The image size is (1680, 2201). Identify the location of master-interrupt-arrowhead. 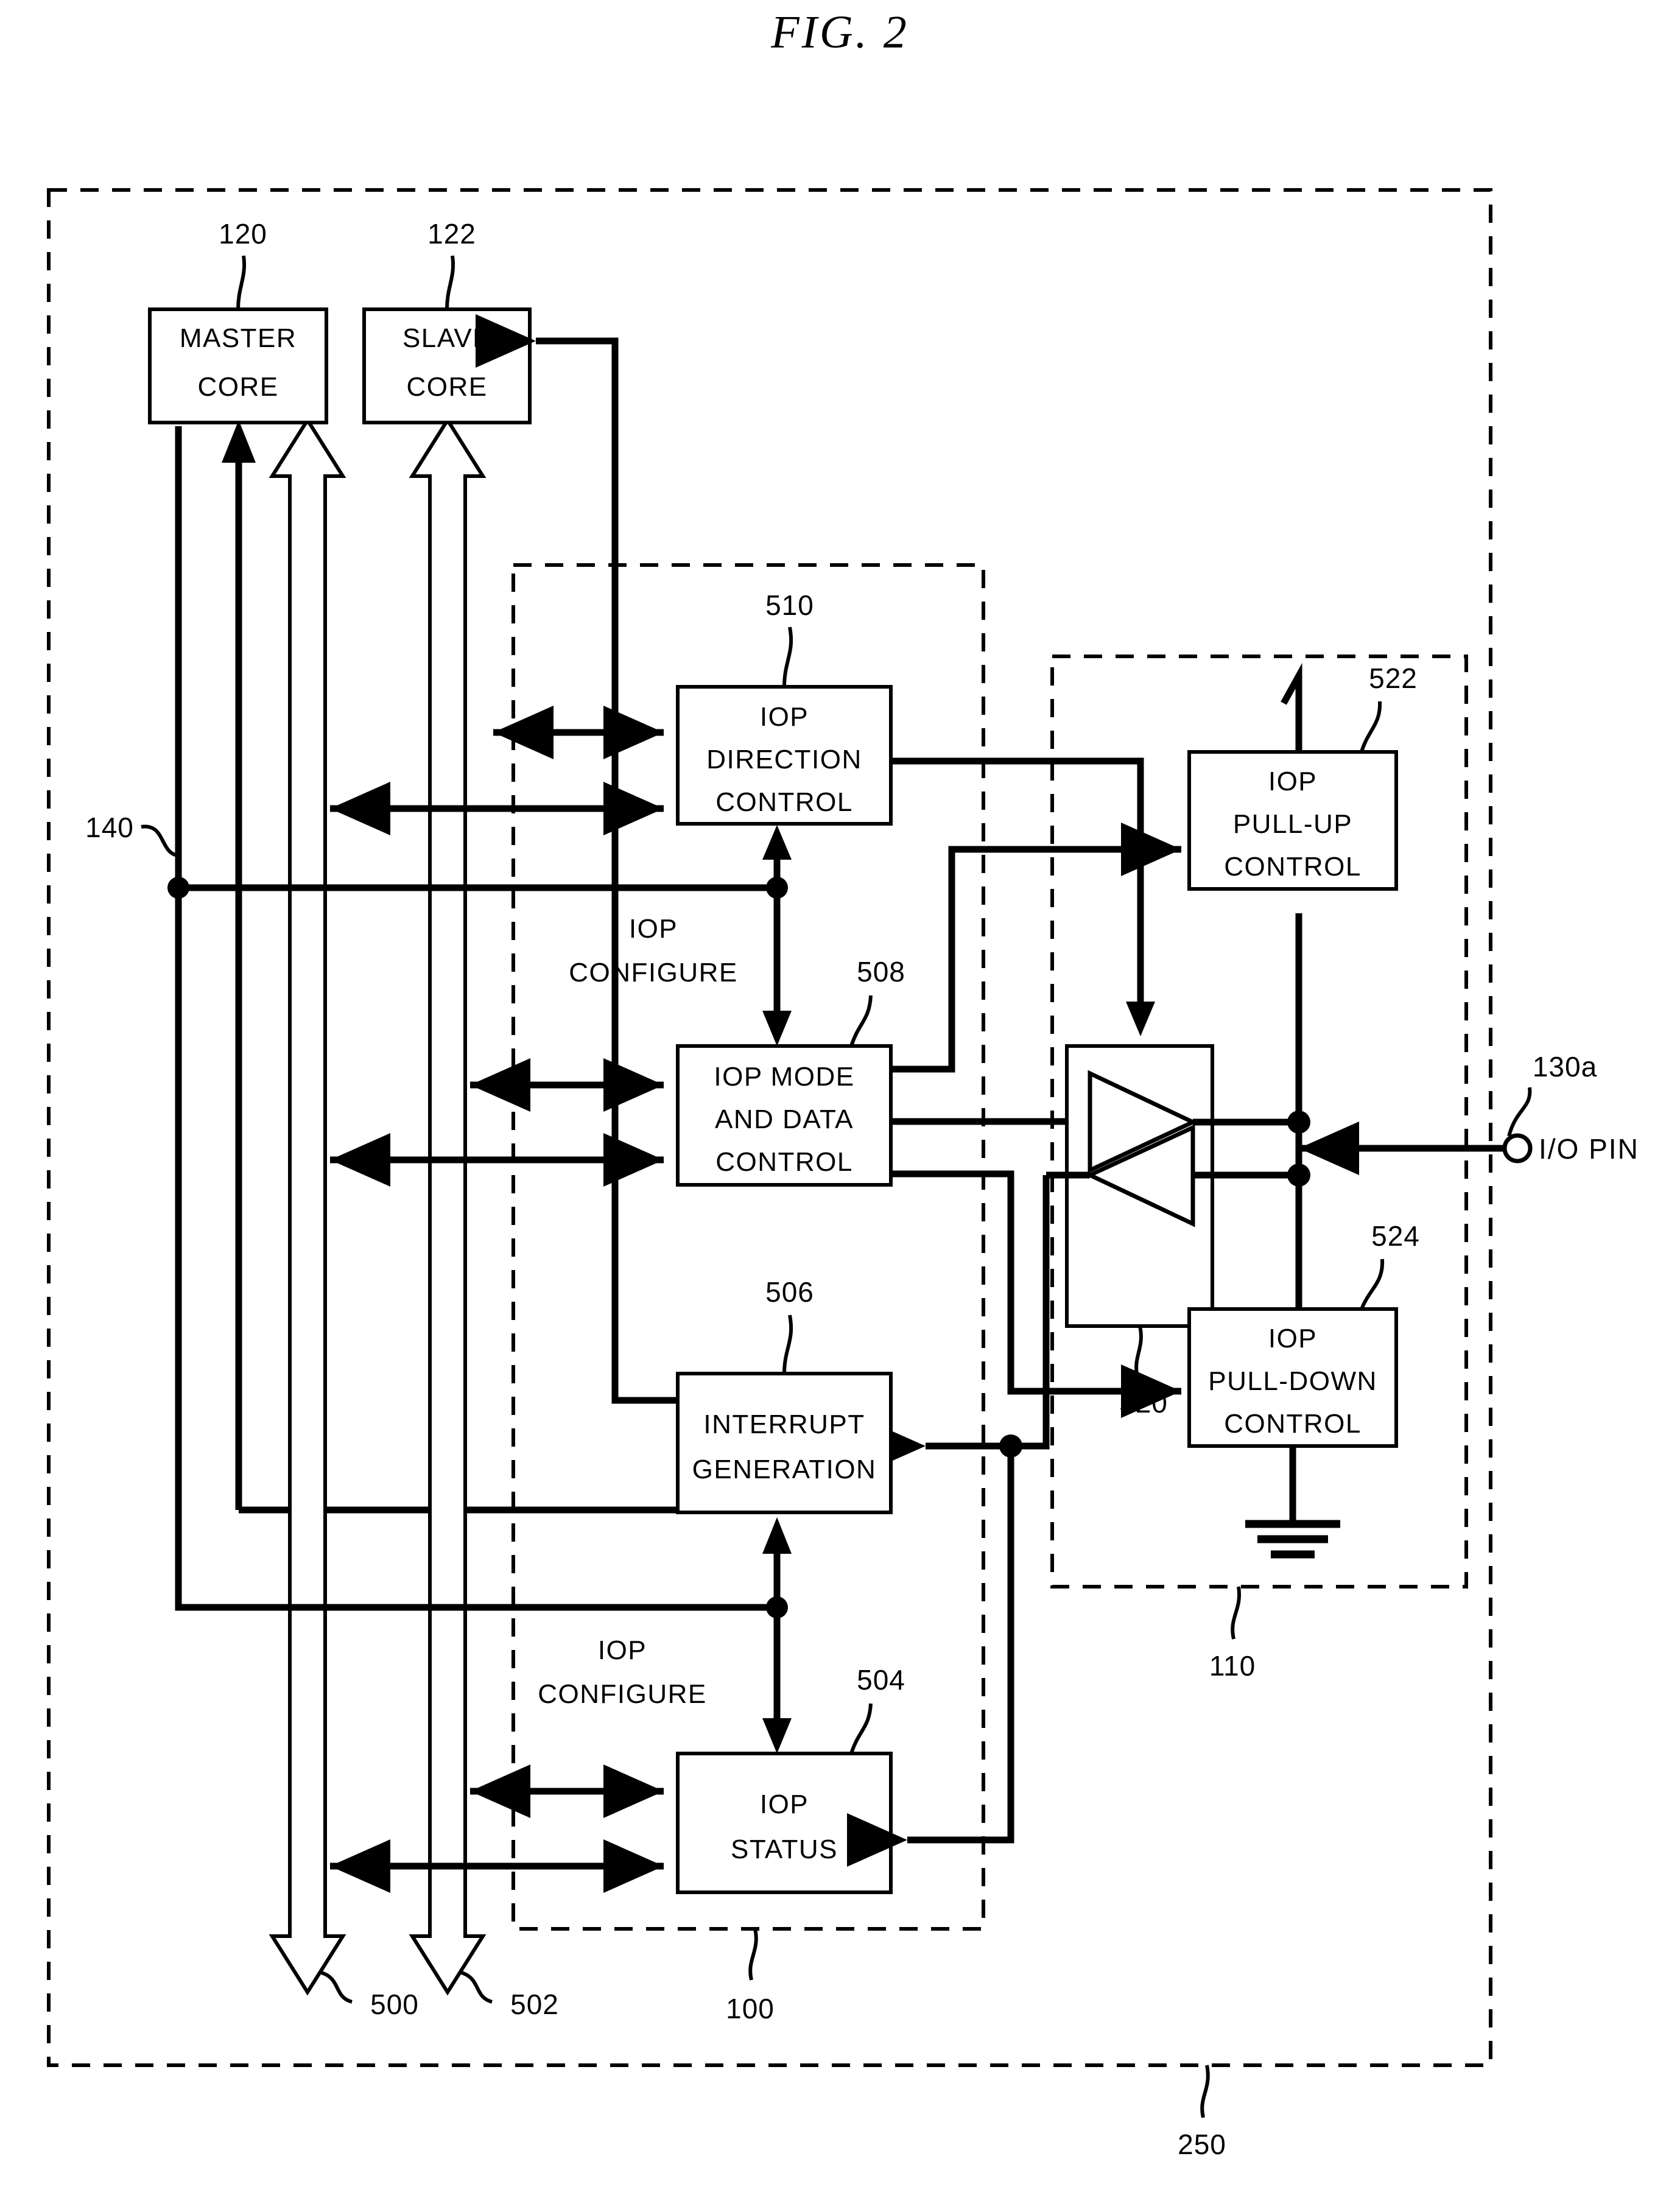
(239, 441).